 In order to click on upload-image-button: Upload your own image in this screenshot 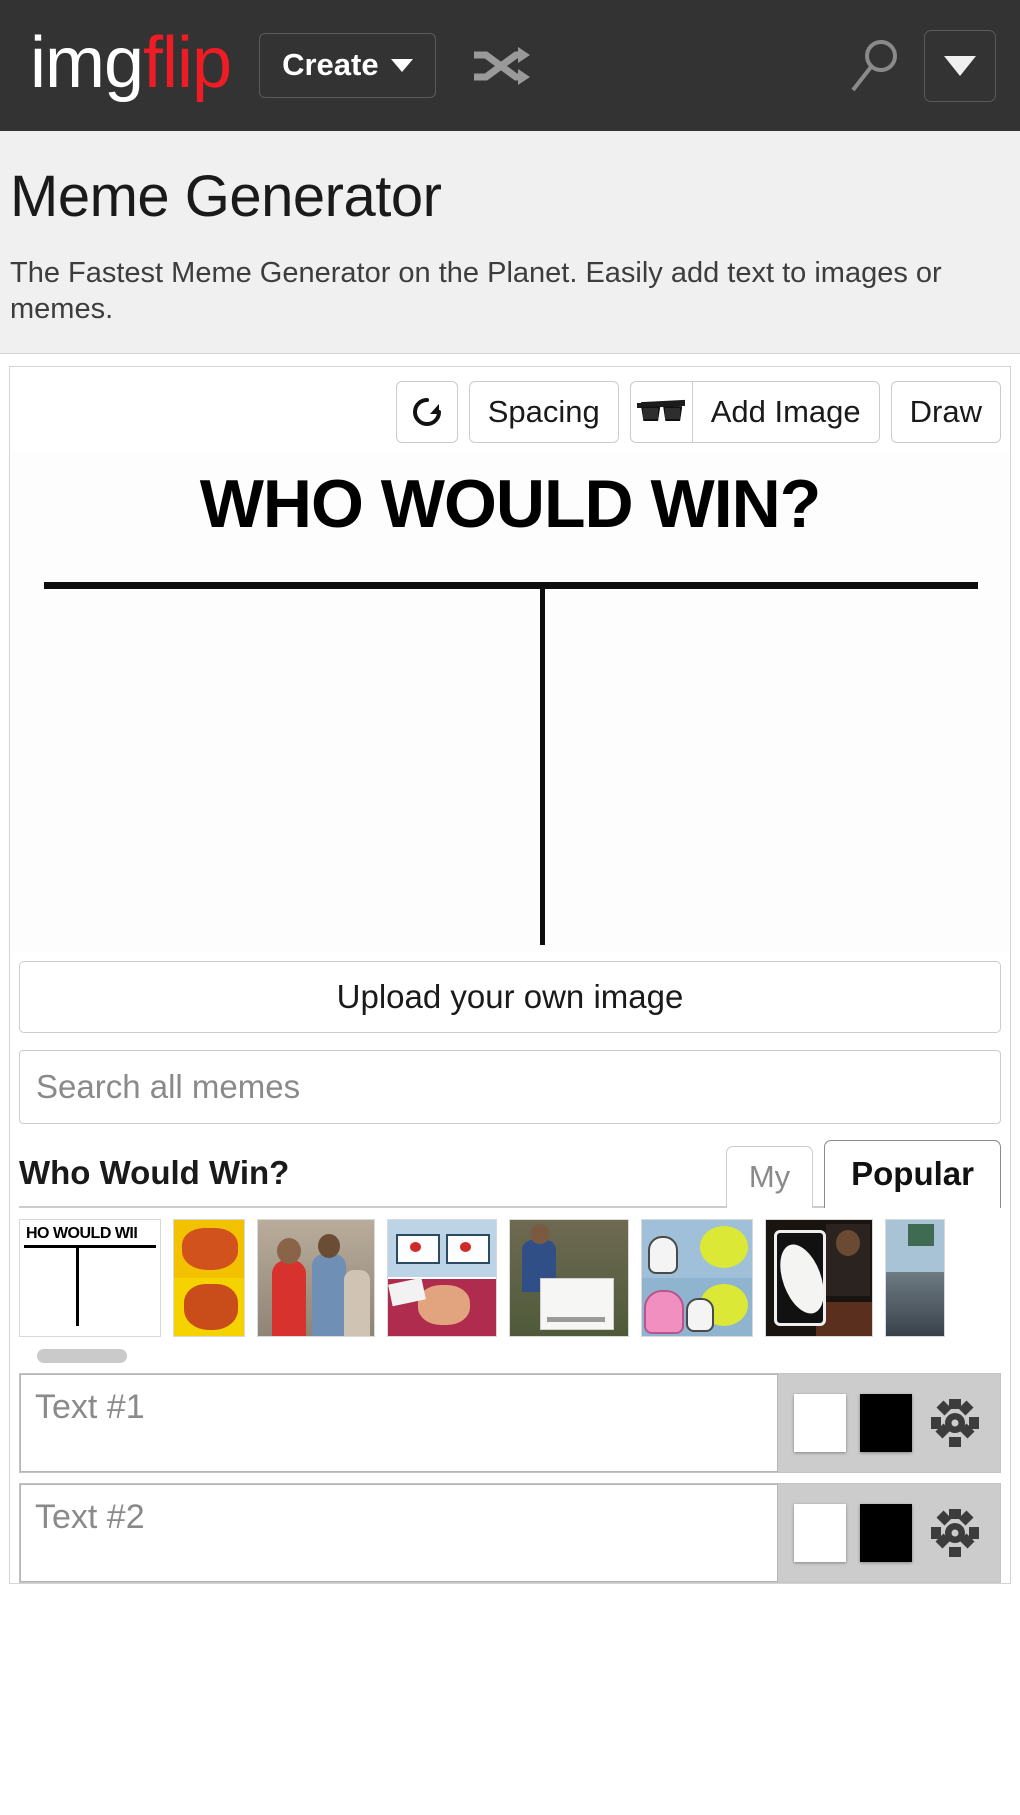, I will do `click(510, 997)`.